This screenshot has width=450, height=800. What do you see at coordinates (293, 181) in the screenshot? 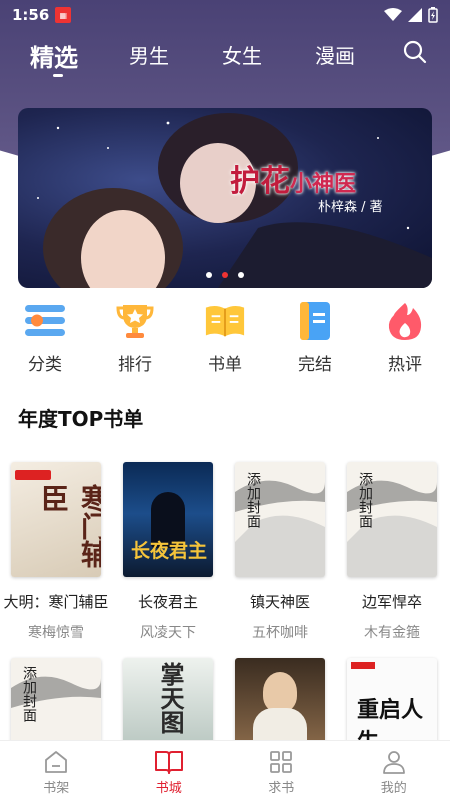
I see `banner-title: 护花小神医` at bounding box center [293, 181].